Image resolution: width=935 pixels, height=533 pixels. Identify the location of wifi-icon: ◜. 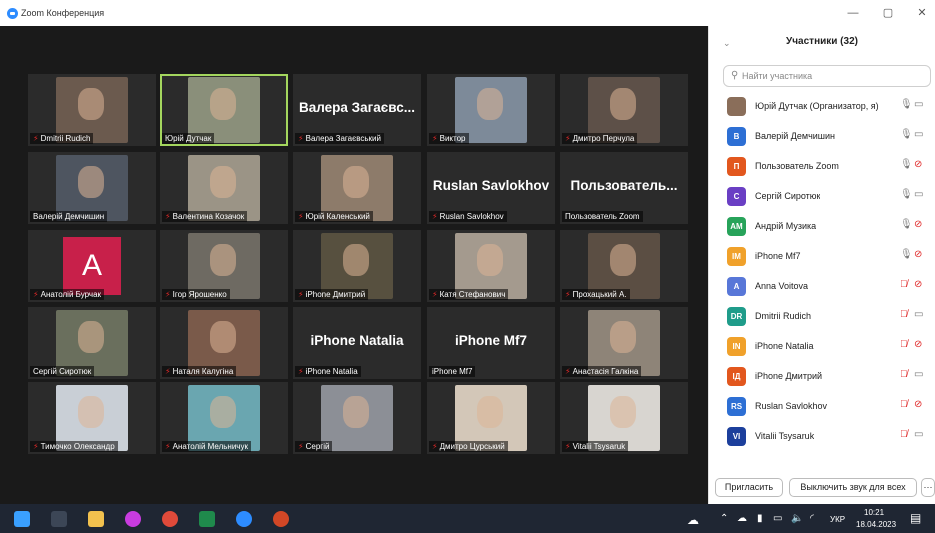
(812, 518).